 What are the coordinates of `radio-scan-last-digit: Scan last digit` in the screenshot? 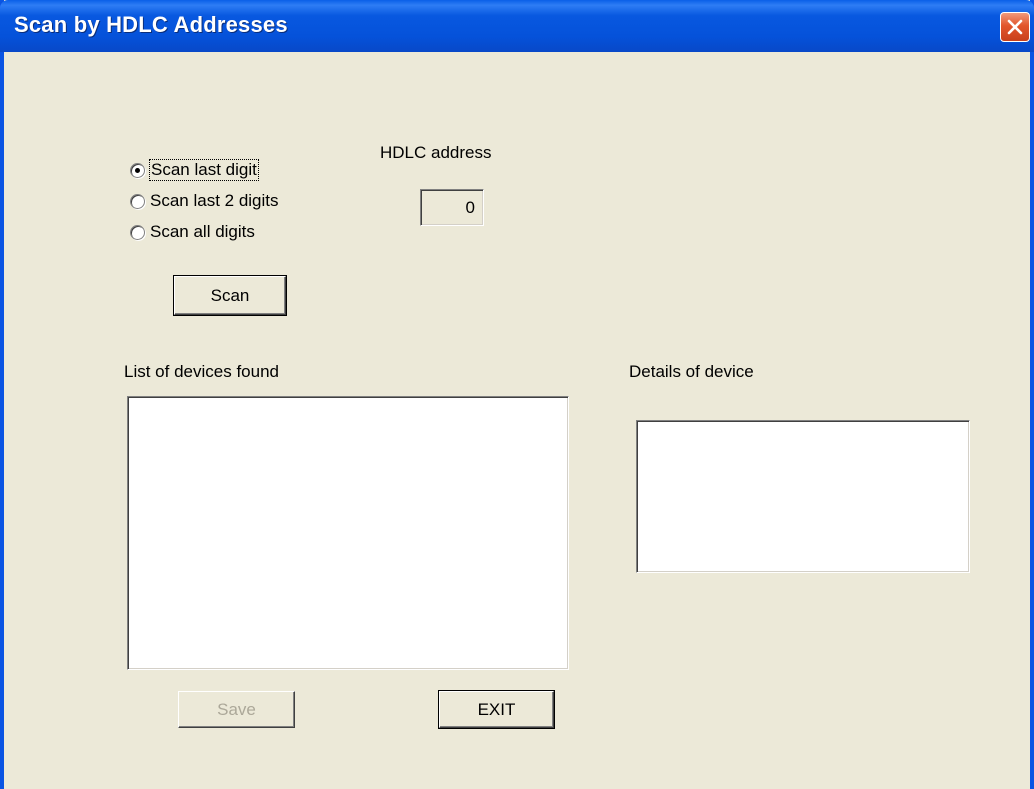 It's located at (194, 170).